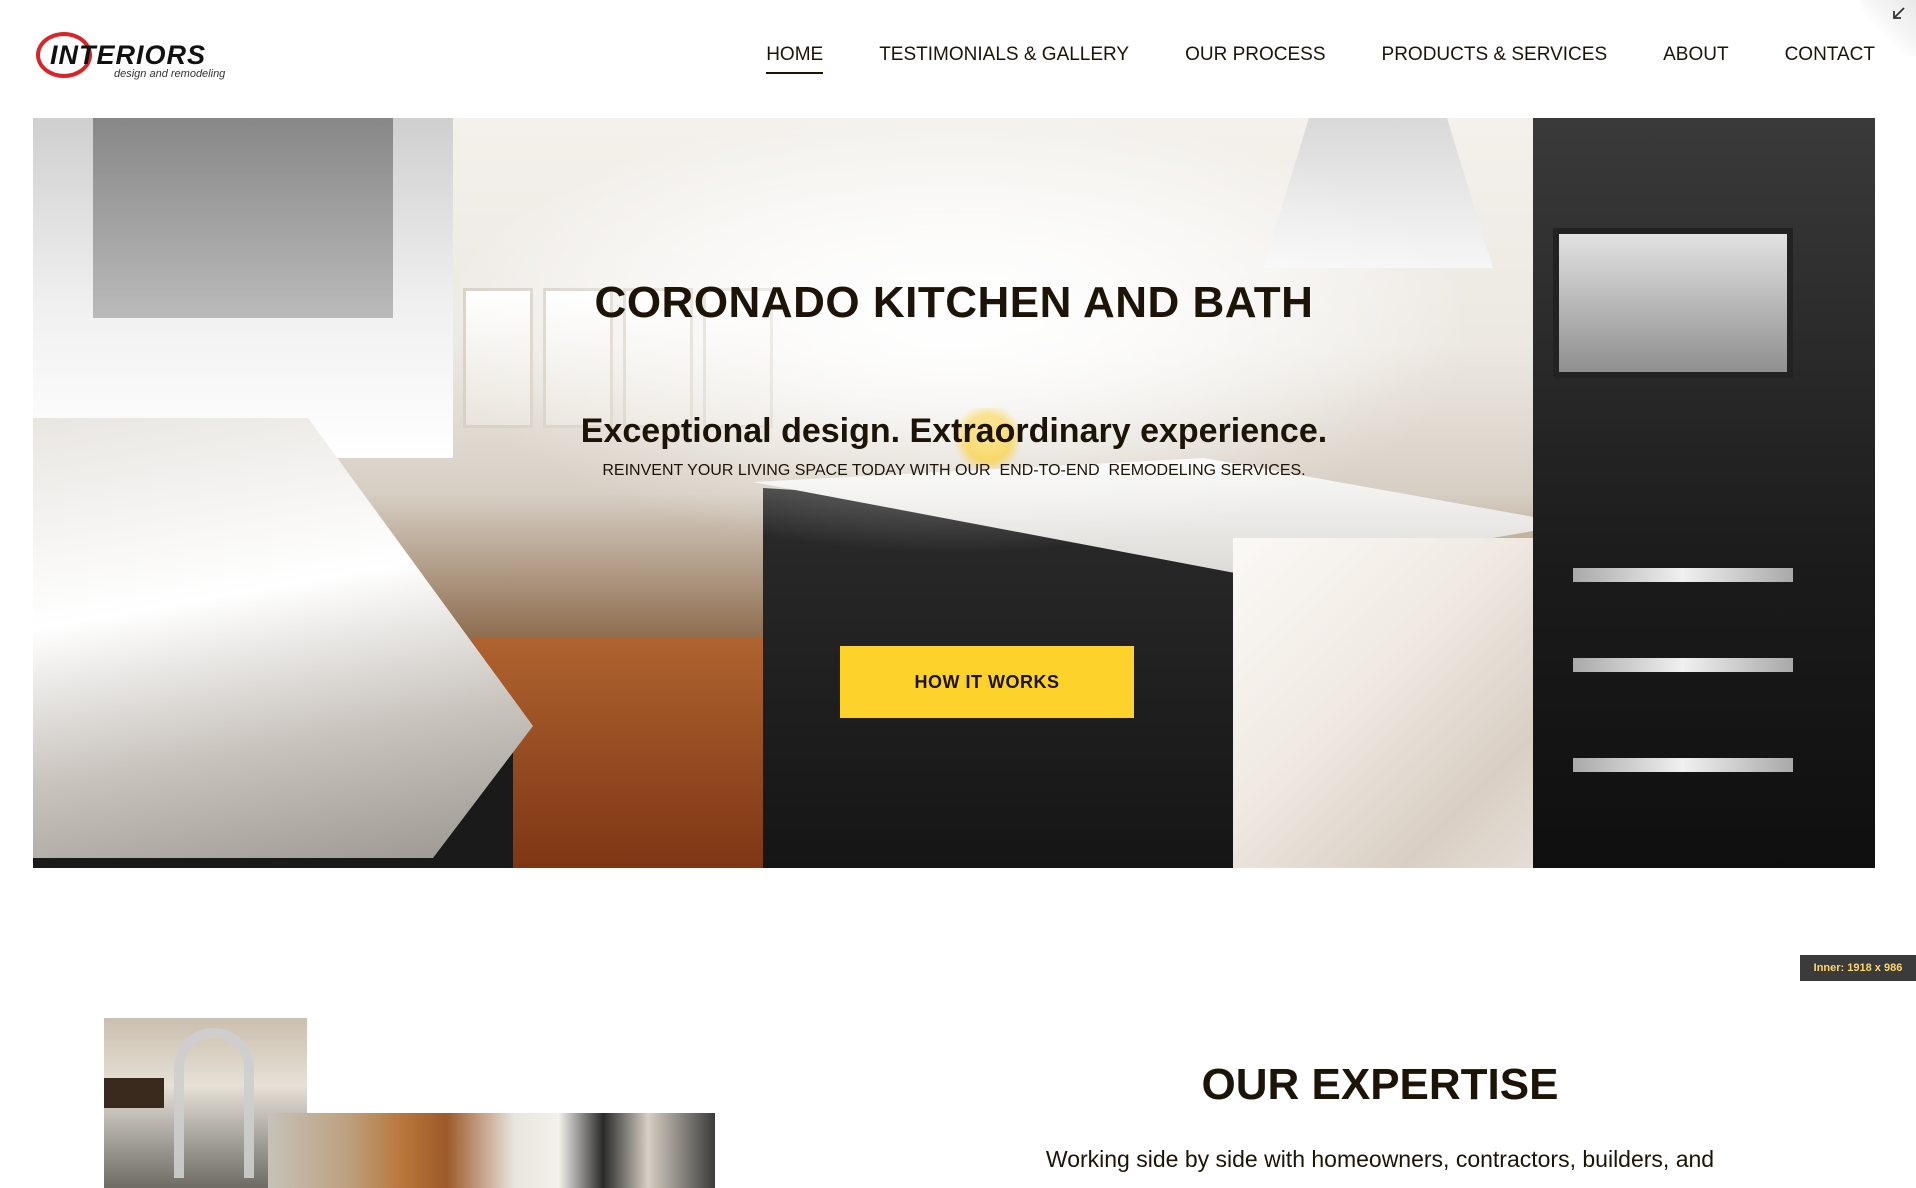 The image size is (1916, 1188). What do you see at coordinates (491, 1150) in the screenshot?
I see `expertise-image-samples` at bounding box center [491, 1150].